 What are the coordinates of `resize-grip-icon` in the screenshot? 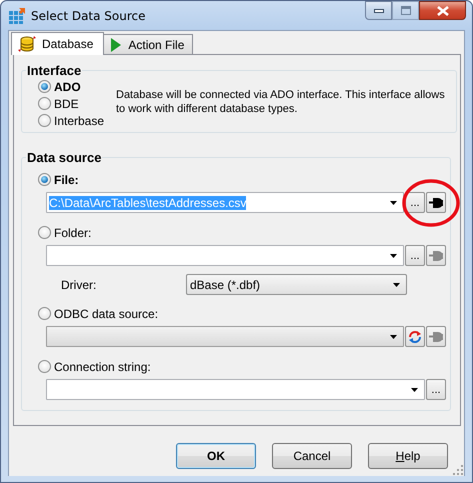 It's located at (458, 470).